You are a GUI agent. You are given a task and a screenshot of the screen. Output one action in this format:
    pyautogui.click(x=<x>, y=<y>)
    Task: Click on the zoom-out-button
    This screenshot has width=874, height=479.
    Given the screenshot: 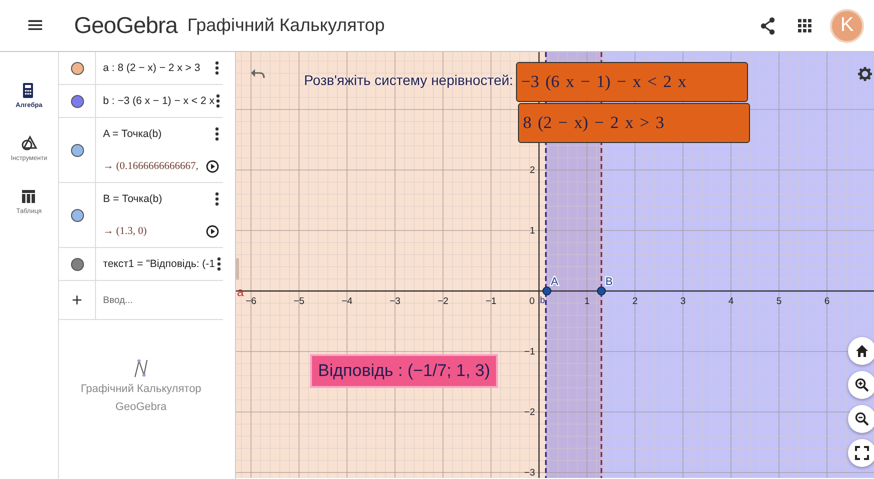 What is the action you would take?
    pyautogui.click(x=861, y=419)
    